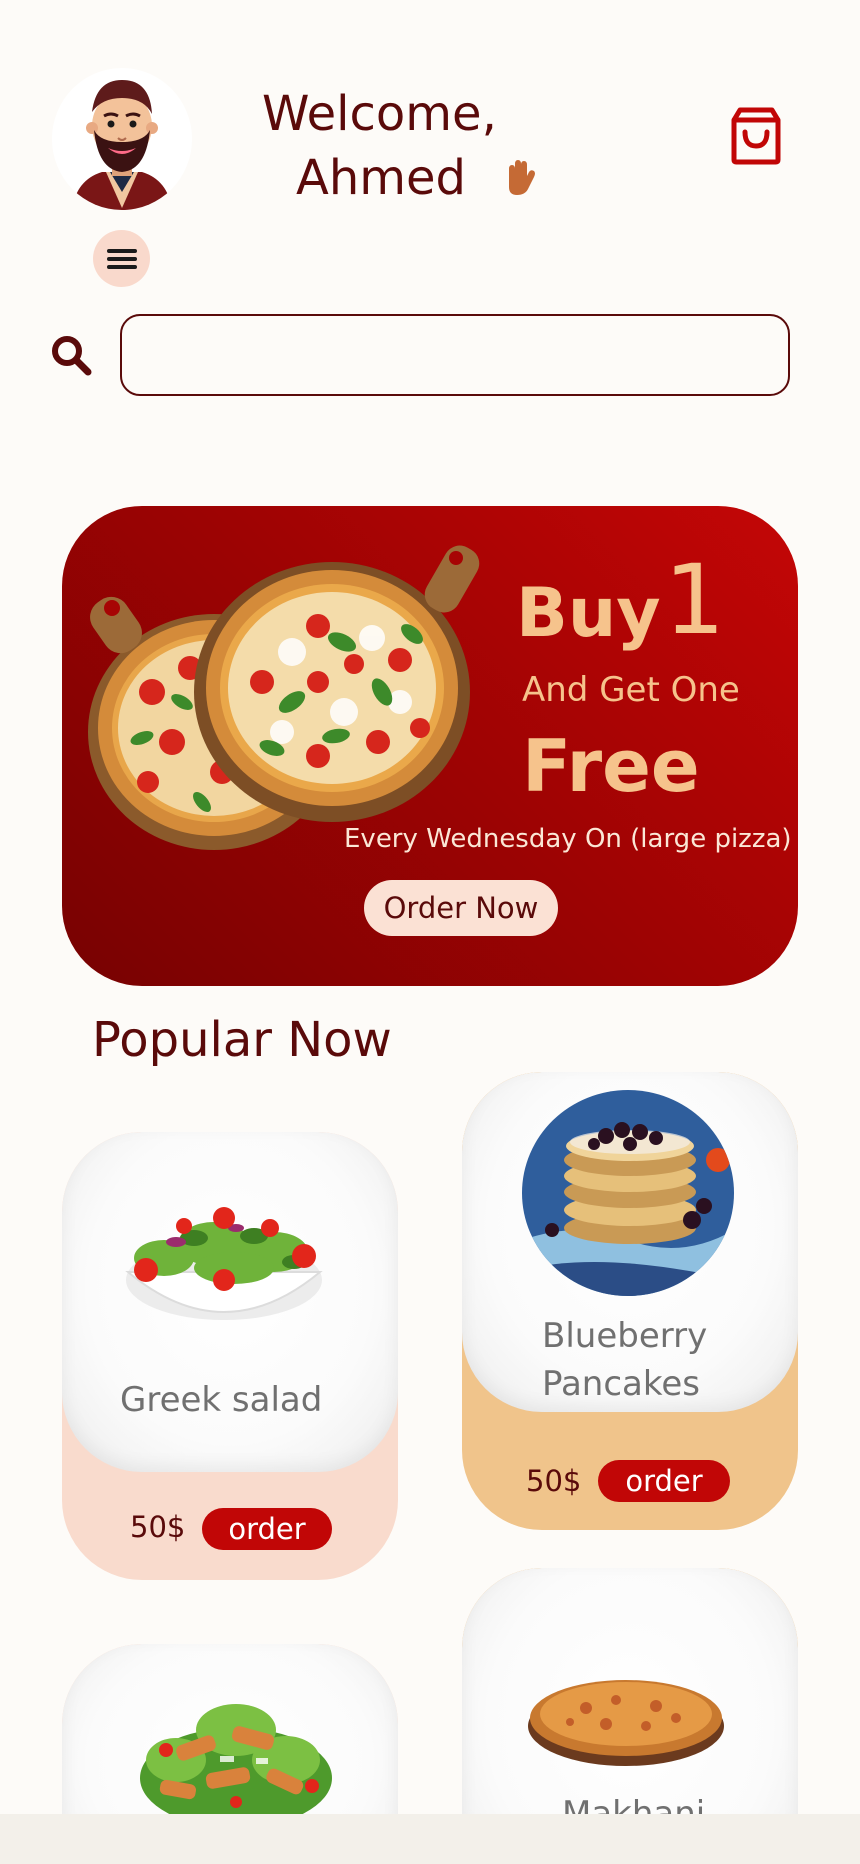  I want to click on search-input, so click(455, 355).